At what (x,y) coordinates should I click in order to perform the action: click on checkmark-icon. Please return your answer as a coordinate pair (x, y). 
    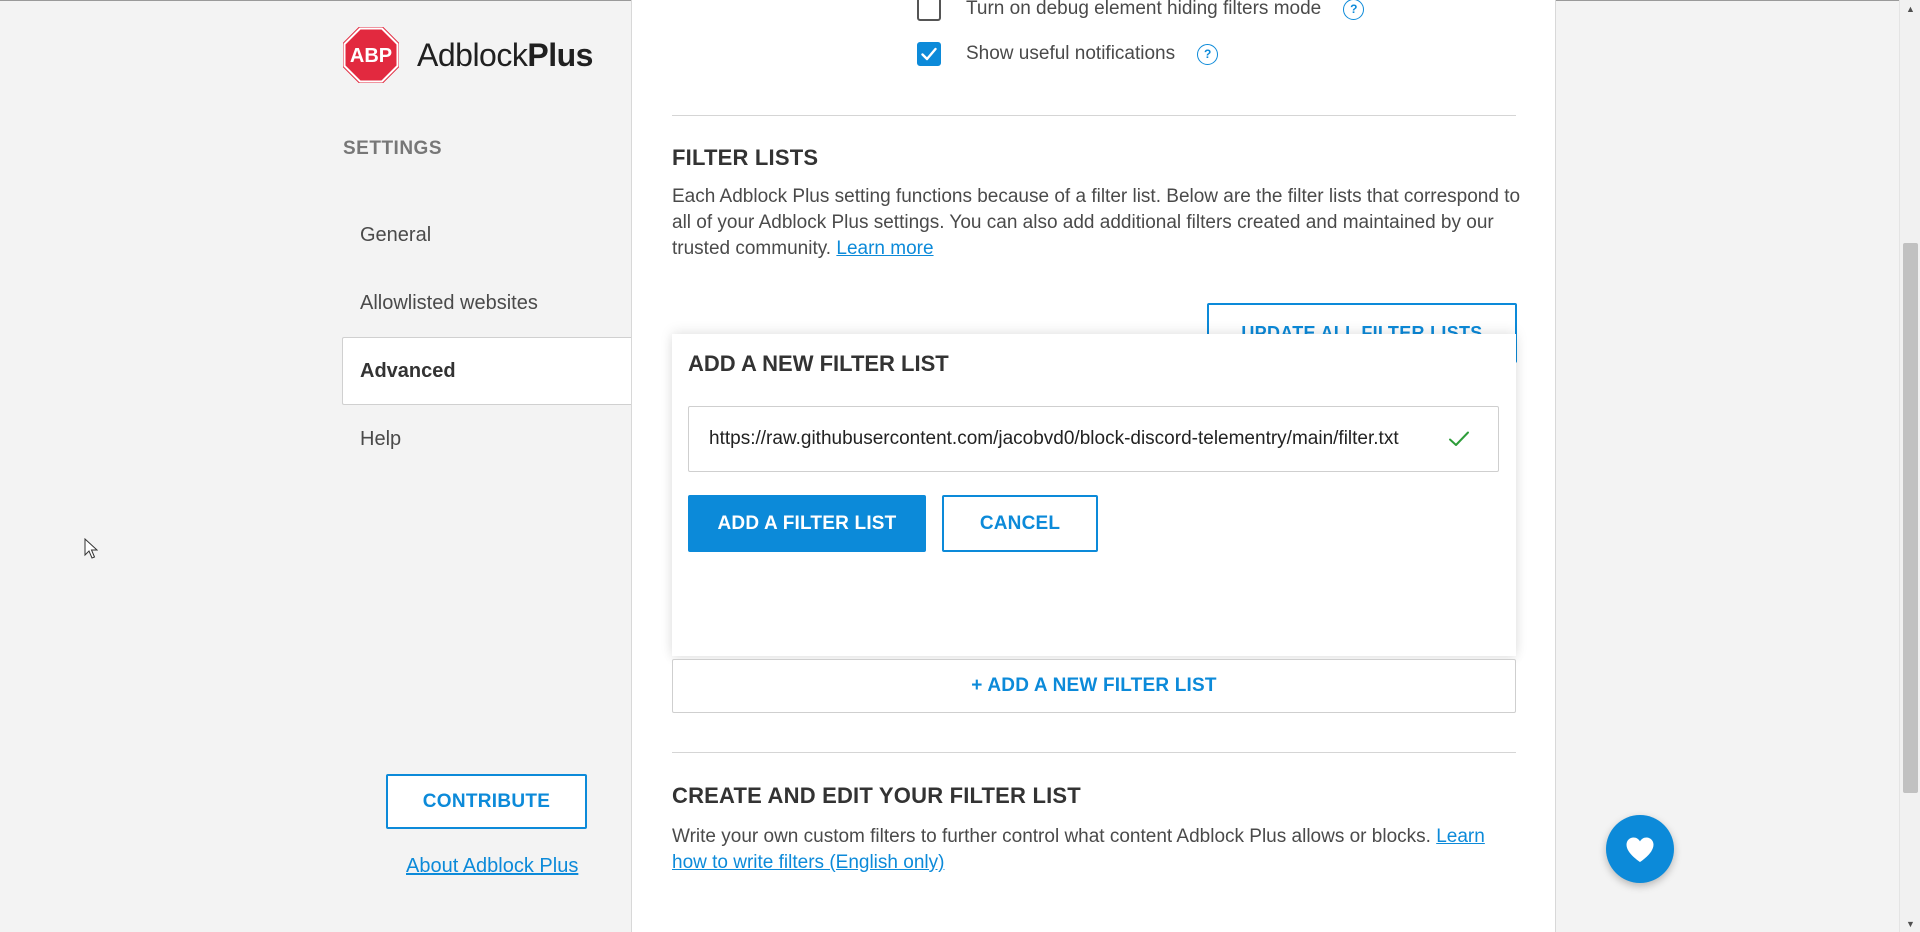
    Looking at the image, I should click on (929, 54).